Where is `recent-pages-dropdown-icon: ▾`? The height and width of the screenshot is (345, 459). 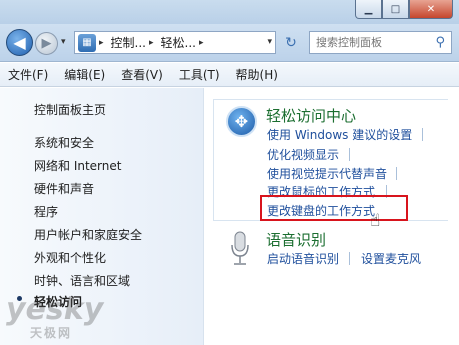
recent-pages-dropdown-icon: ▾ is located at coordinates (63, 42).